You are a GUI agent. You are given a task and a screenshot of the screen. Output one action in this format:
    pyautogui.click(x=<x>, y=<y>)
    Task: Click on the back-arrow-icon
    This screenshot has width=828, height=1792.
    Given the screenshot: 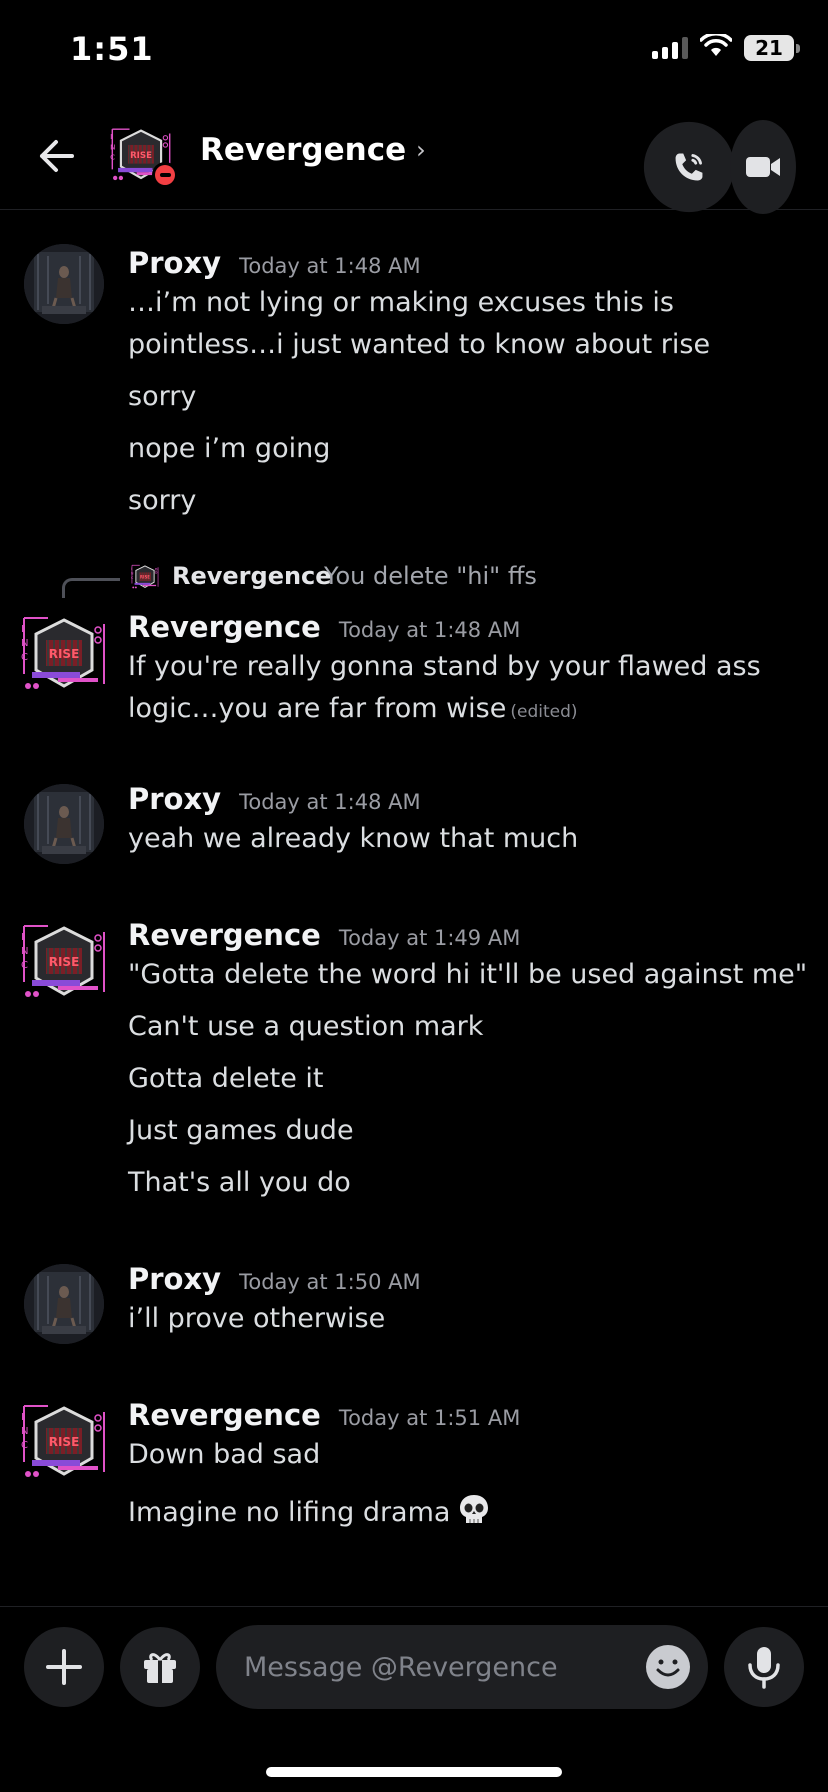 What is the action you would take?
    pyautogui.click(x=57, y=156)
    